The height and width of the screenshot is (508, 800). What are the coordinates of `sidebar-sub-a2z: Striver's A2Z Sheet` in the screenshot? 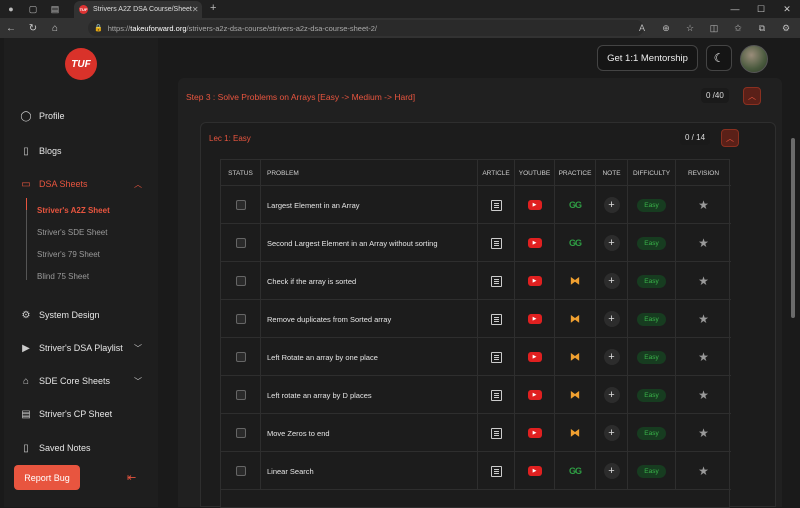 It's located at (73, 210).